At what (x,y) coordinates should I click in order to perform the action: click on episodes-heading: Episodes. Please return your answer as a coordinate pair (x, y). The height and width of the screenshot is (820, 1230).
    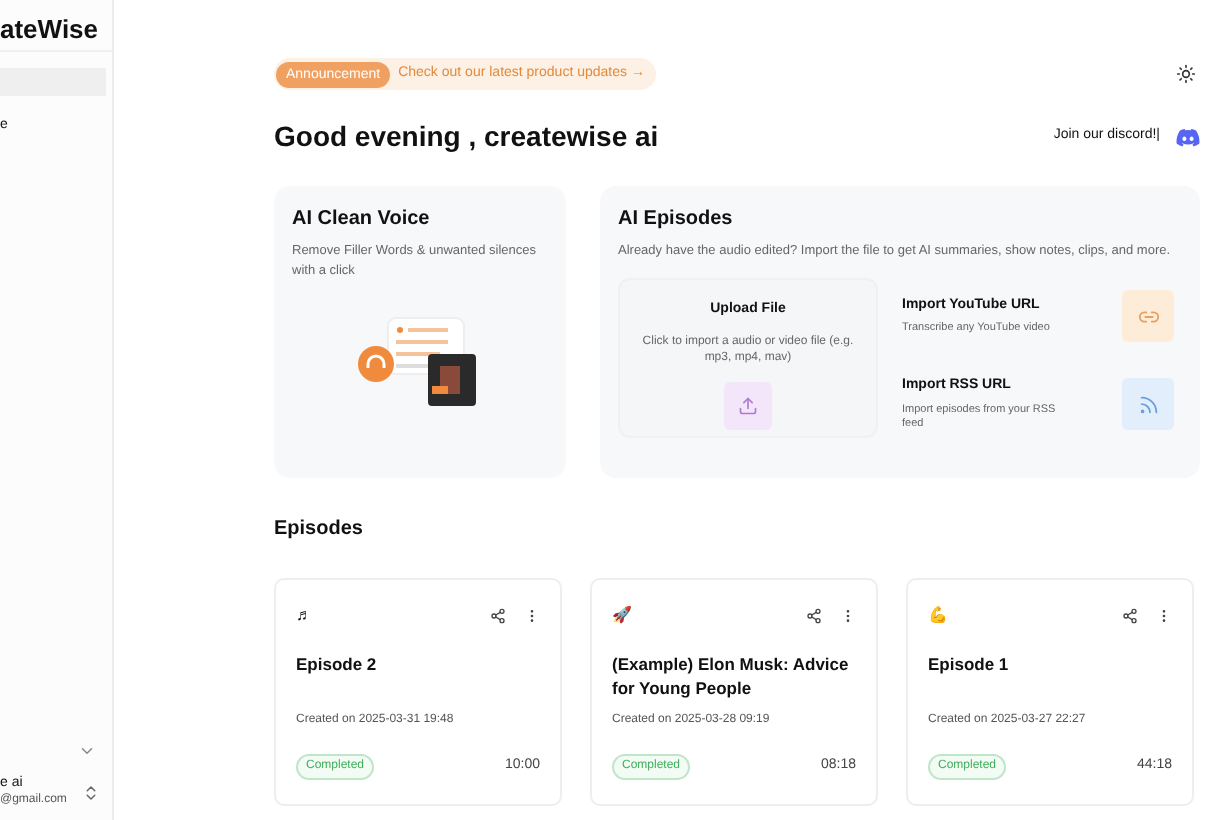
    Looking at the image, I should click on (319, 530).